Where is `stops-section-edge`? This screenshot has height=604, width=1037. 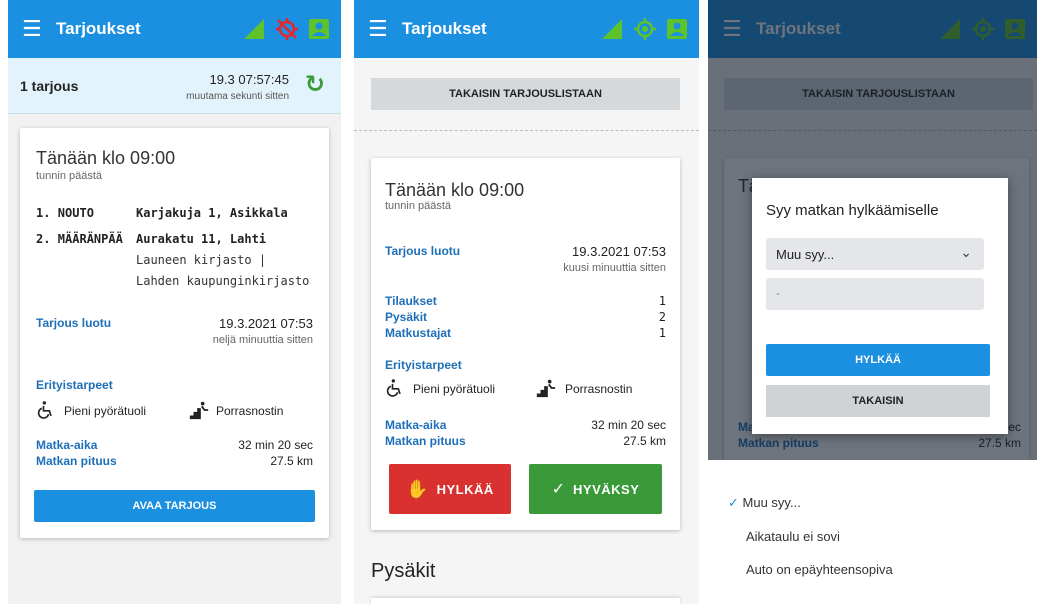
stops-section-edge is located at coordinates (525, 601).